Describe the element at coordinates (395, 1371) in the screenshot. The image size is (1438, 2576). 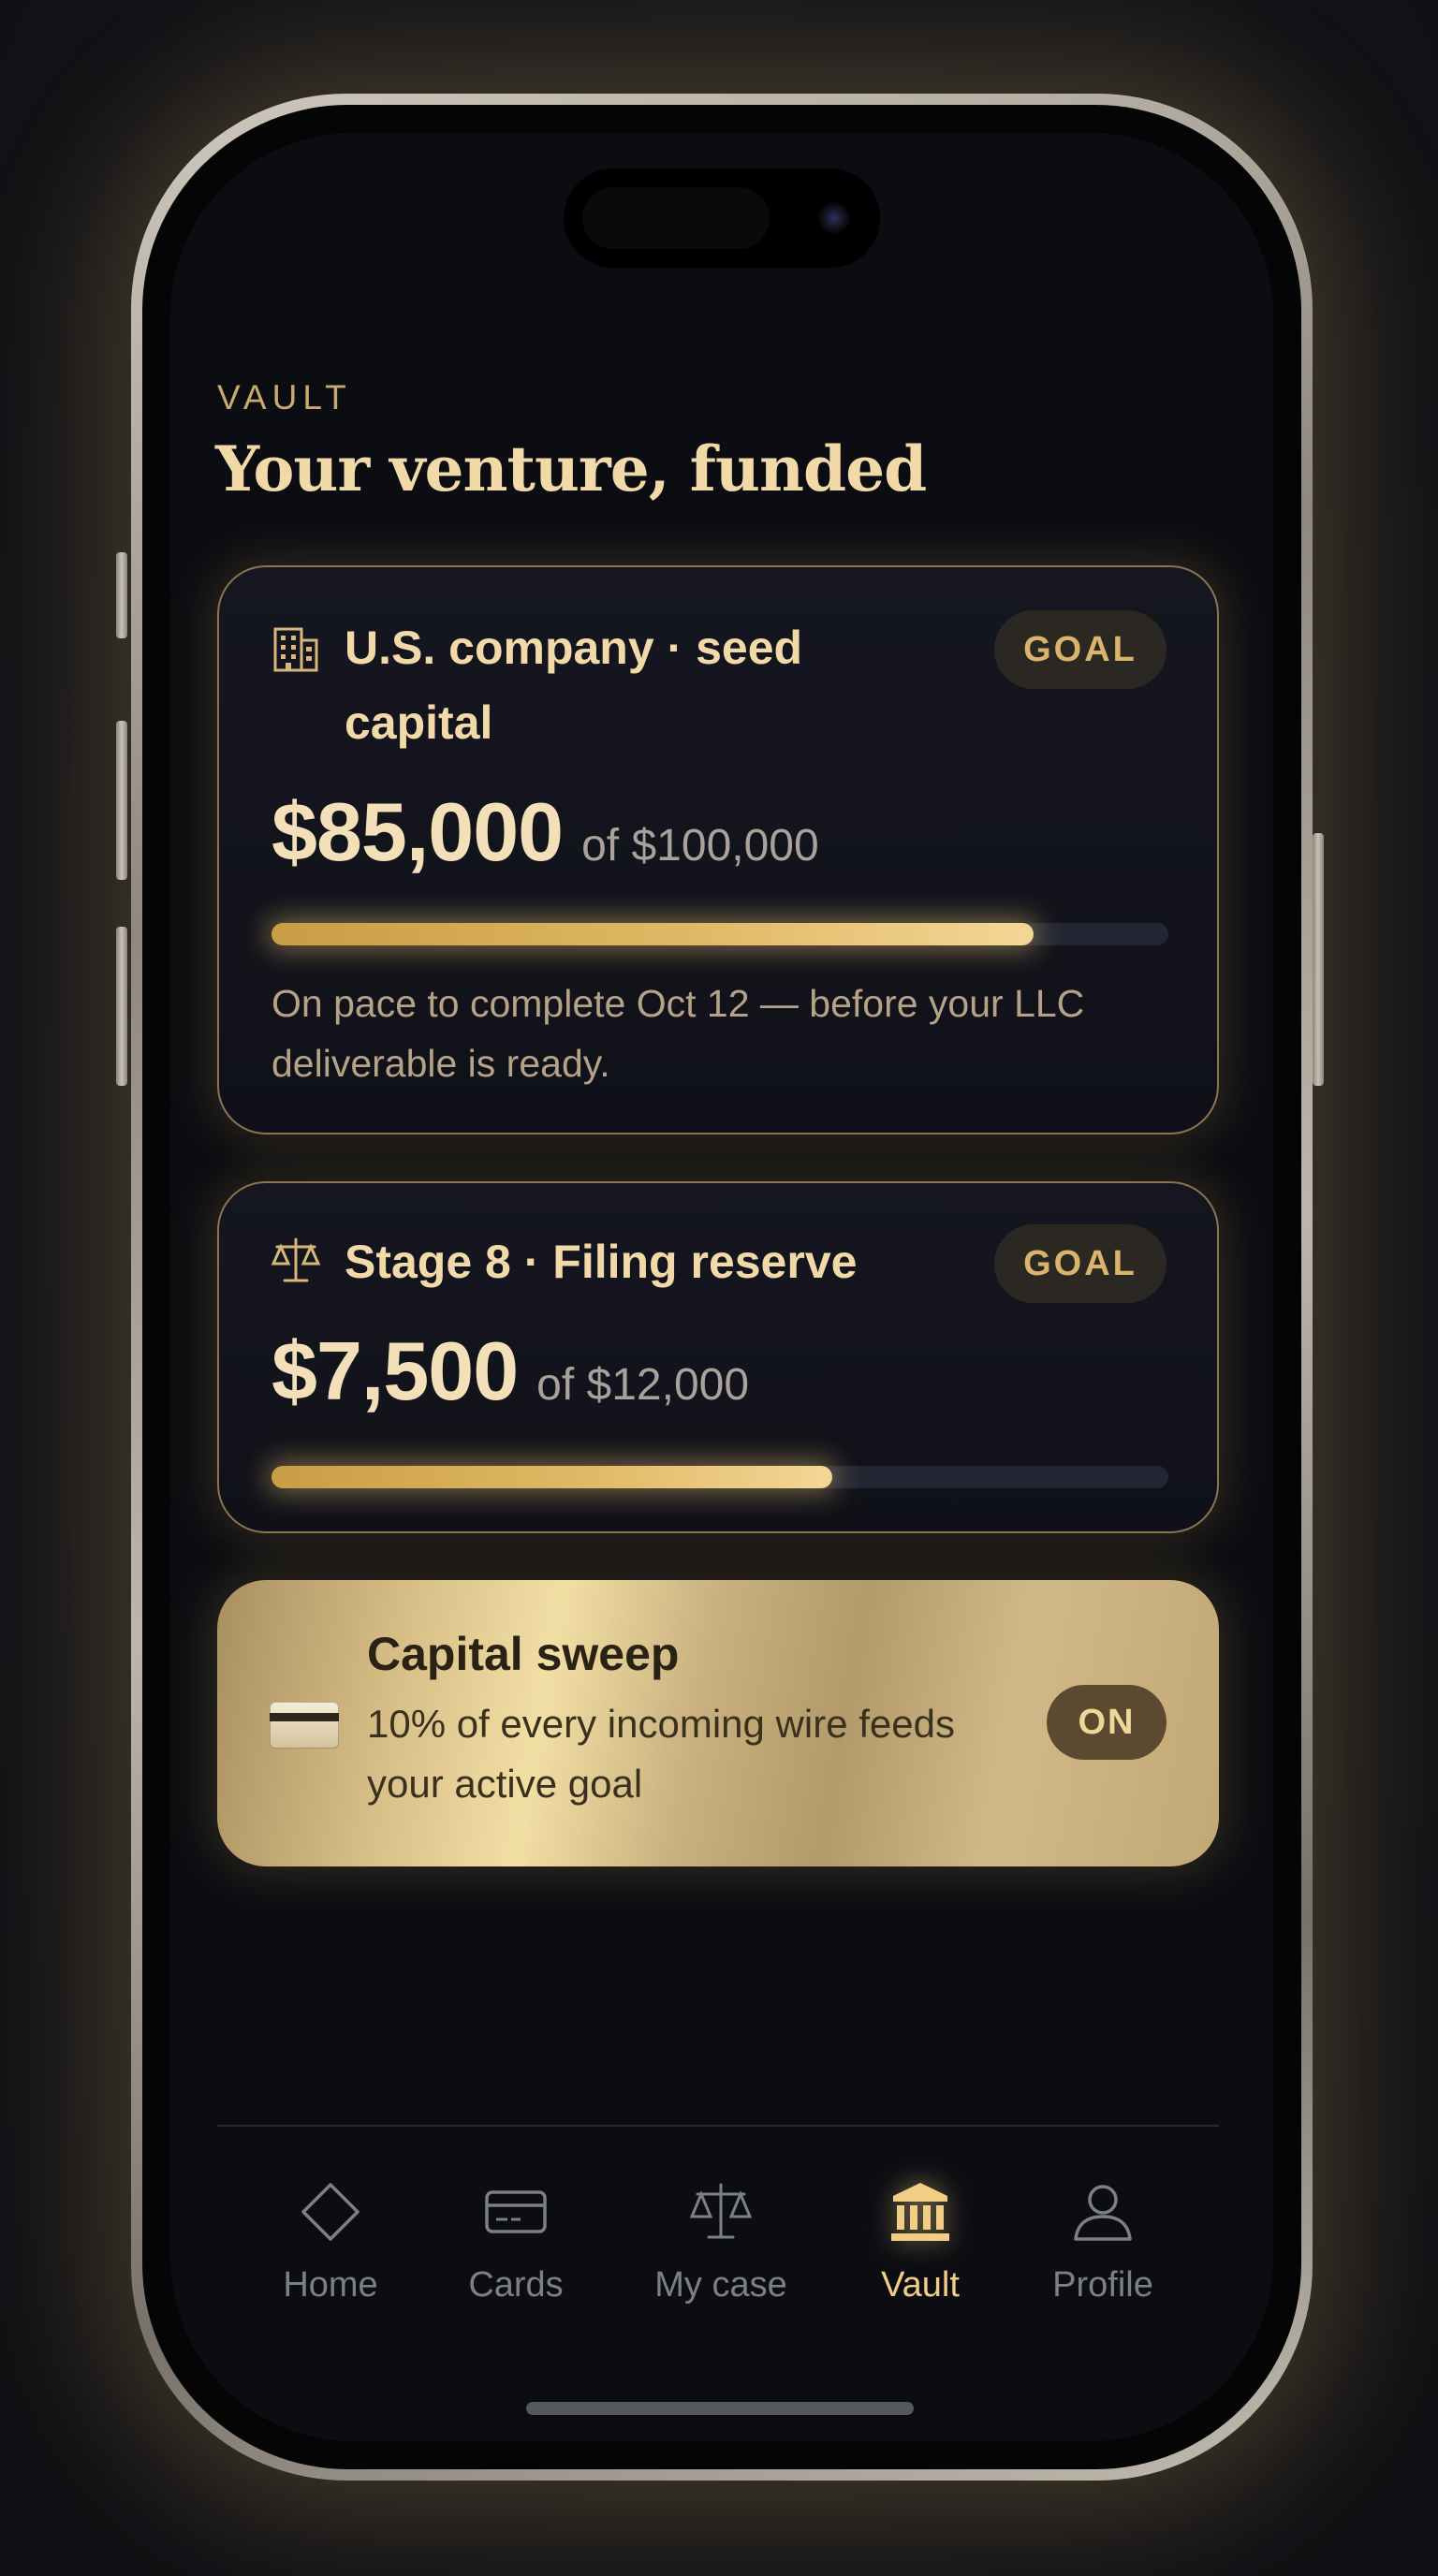
I see `goal-amount: $7,500` at that location.